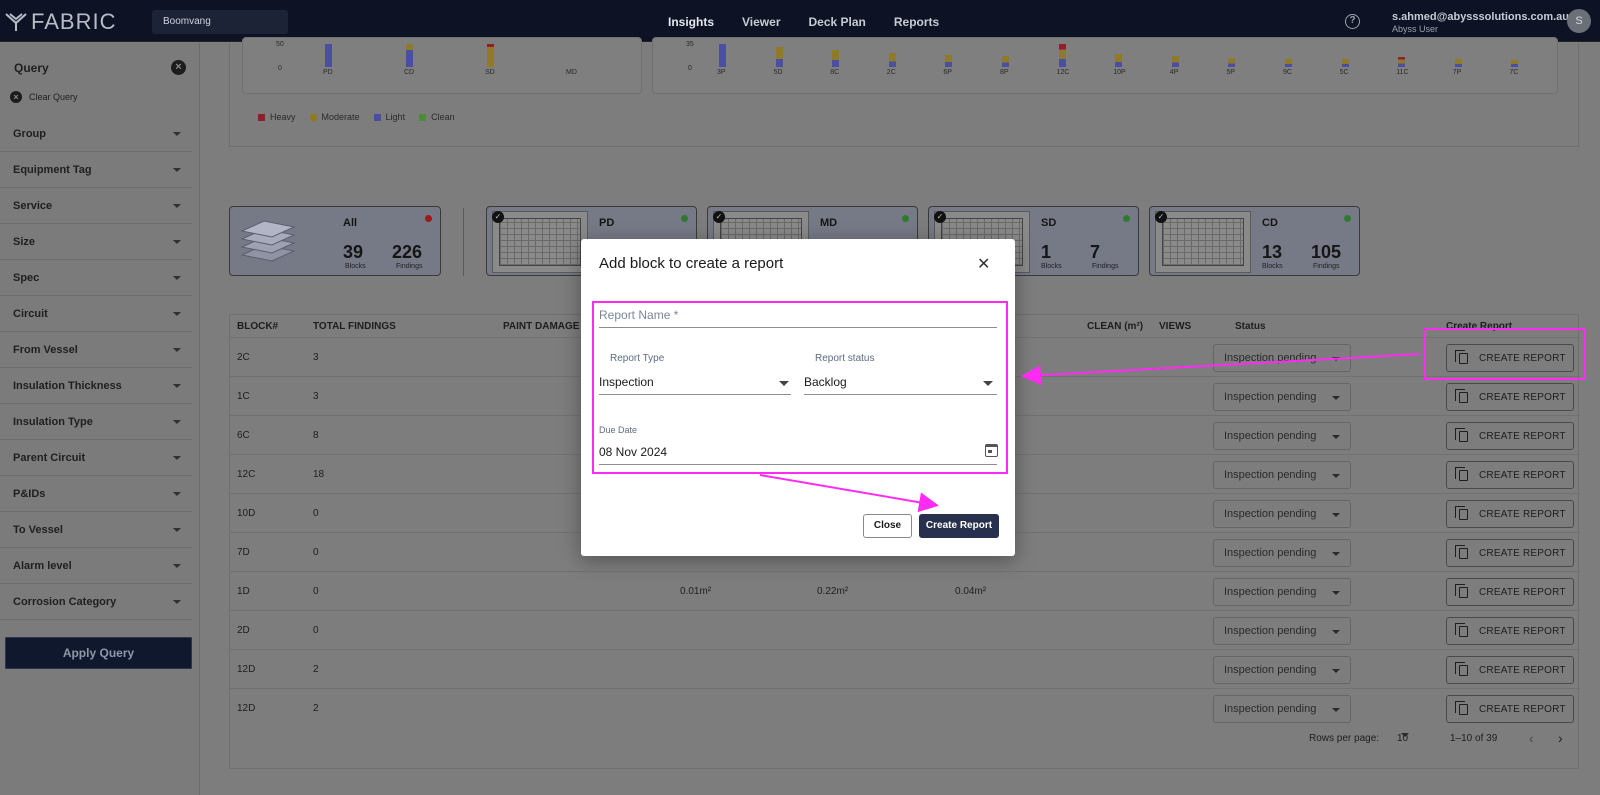 The image size is (1600, 795). I want to click on bar-moderate, so click(490, 57).